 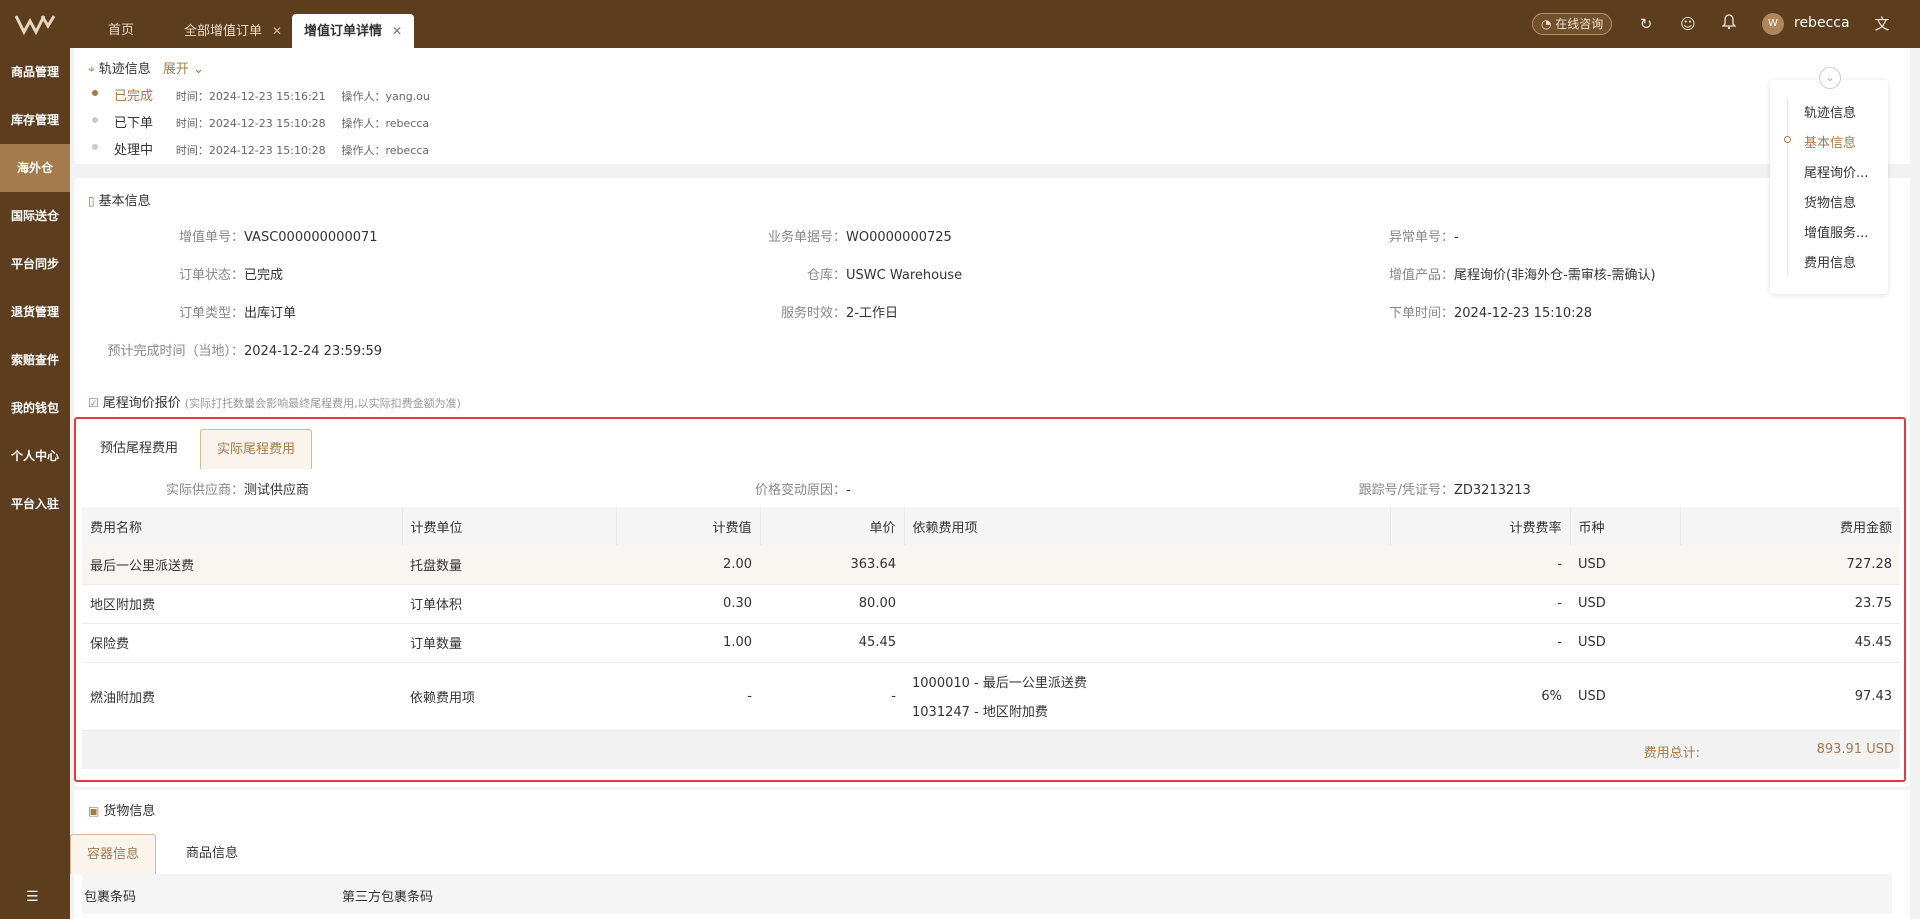 I want to click on tab-all-vas-orders: 全部增值订单 ✕, so click(x=233, y=31).